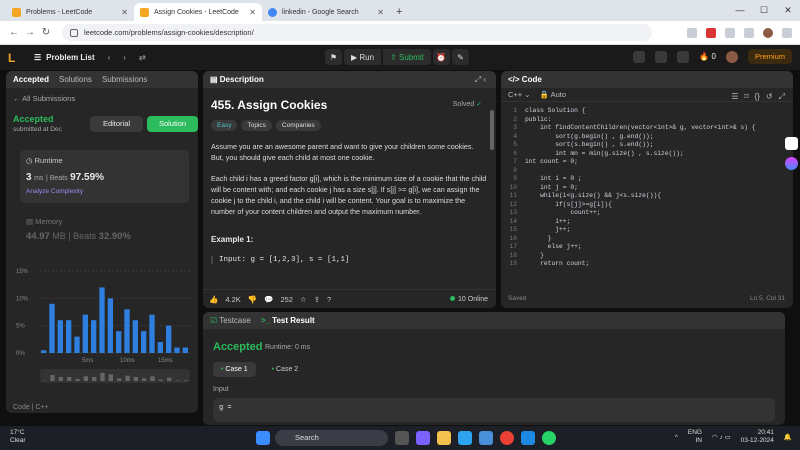 Image resolution: width=800 pixels, height=450 pixels. Describe the element at coordinates (326, 12) in the screenshot. I see `browser-tab-google: linkedin - Google Search ✕` at that location.